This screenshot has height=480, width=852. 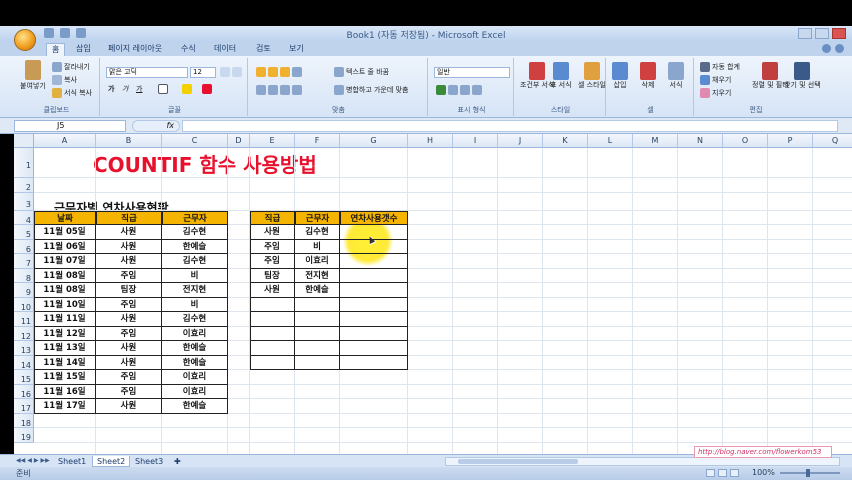 I want to click on row-header-11: 11, so click(x=24, y=319).